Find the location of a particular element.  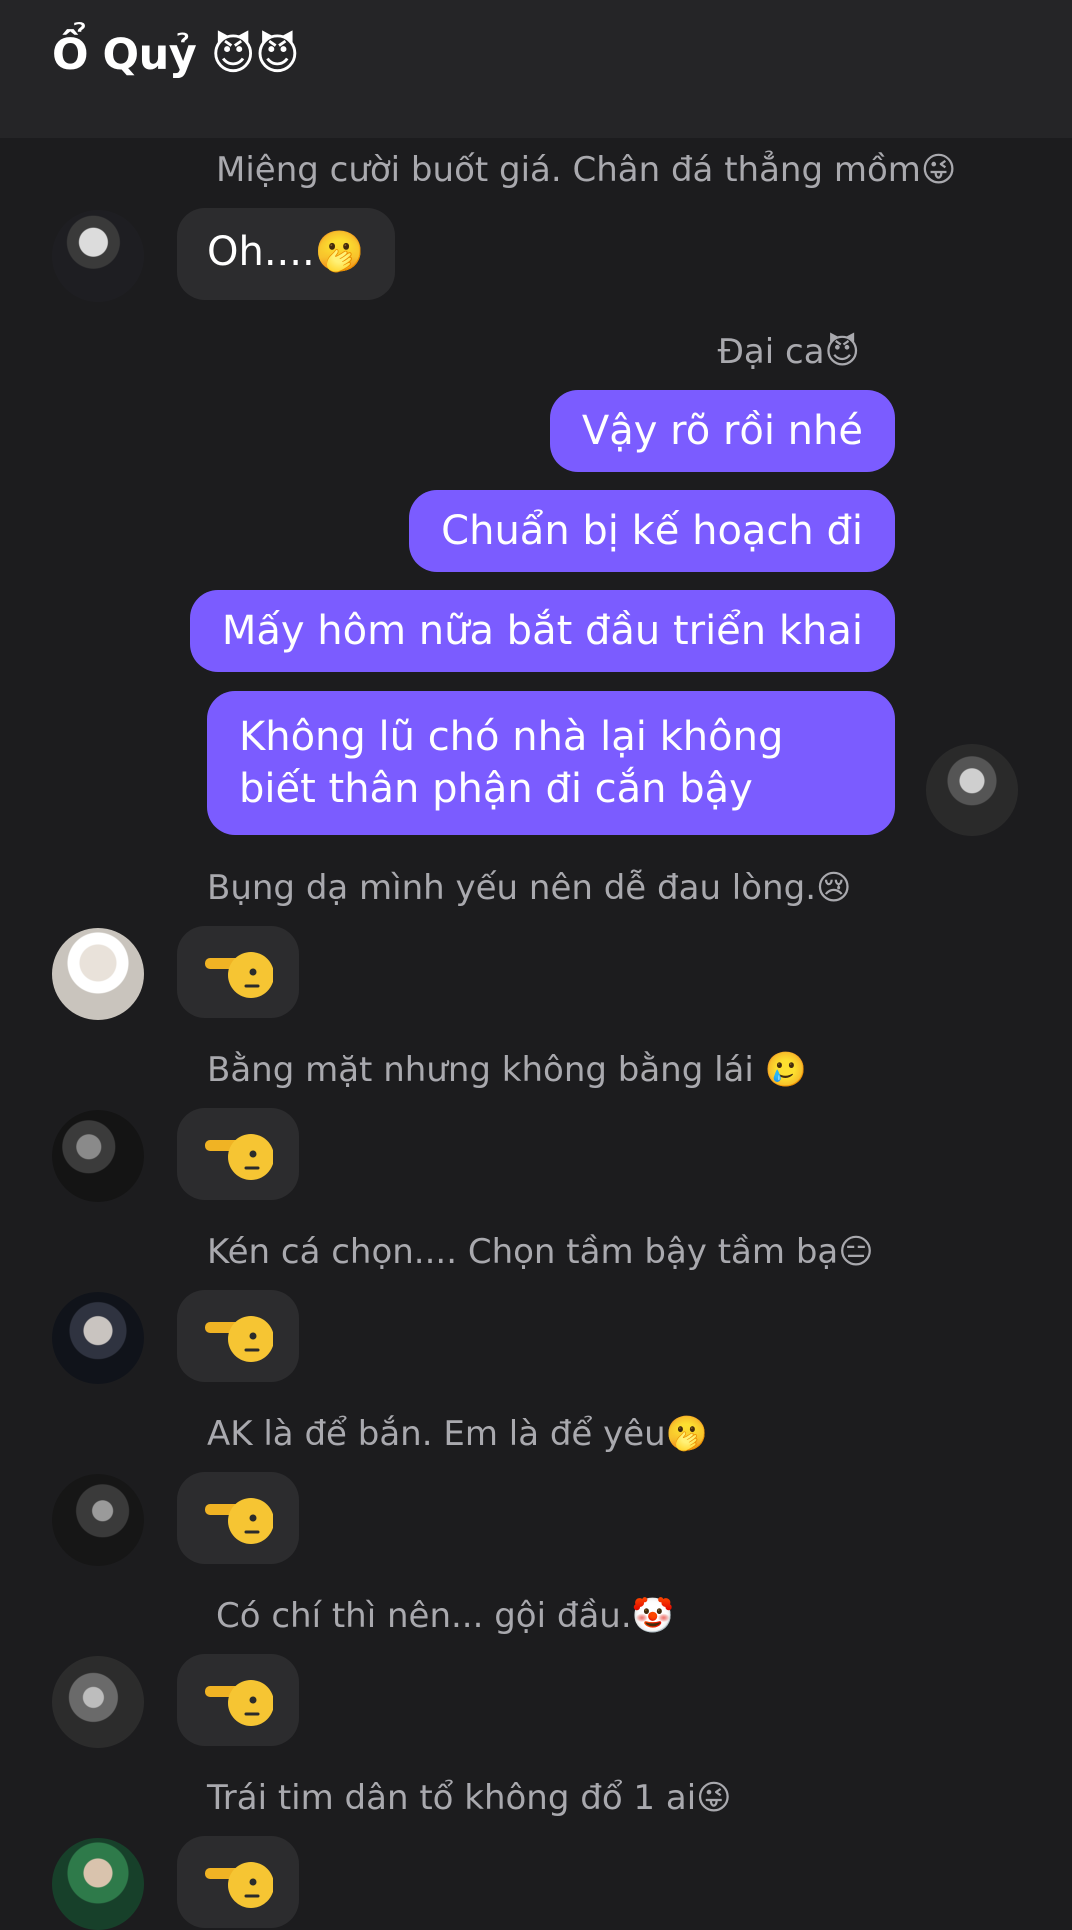

sender-name-text: Kén cá chọn.... Chọn tầm bậy tầm bạ is located at coordinates (523, 1252).